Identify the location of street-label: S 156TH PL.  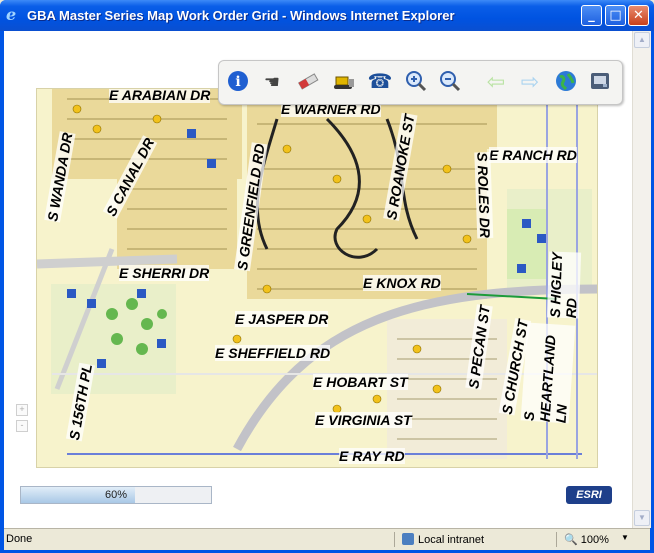
(80, 402).